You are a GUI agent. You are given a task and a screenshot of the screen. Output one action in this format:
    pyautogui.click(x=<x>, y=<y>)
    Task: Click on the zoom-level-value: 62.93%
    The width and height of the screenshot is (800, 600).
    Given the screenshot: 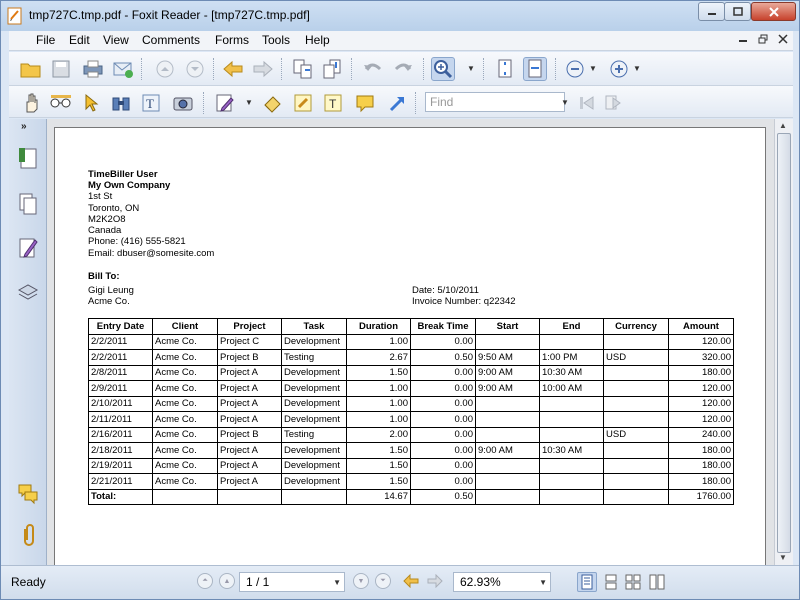 What is the action you would take?
    pyautogui.click(x=480, y=582)
    